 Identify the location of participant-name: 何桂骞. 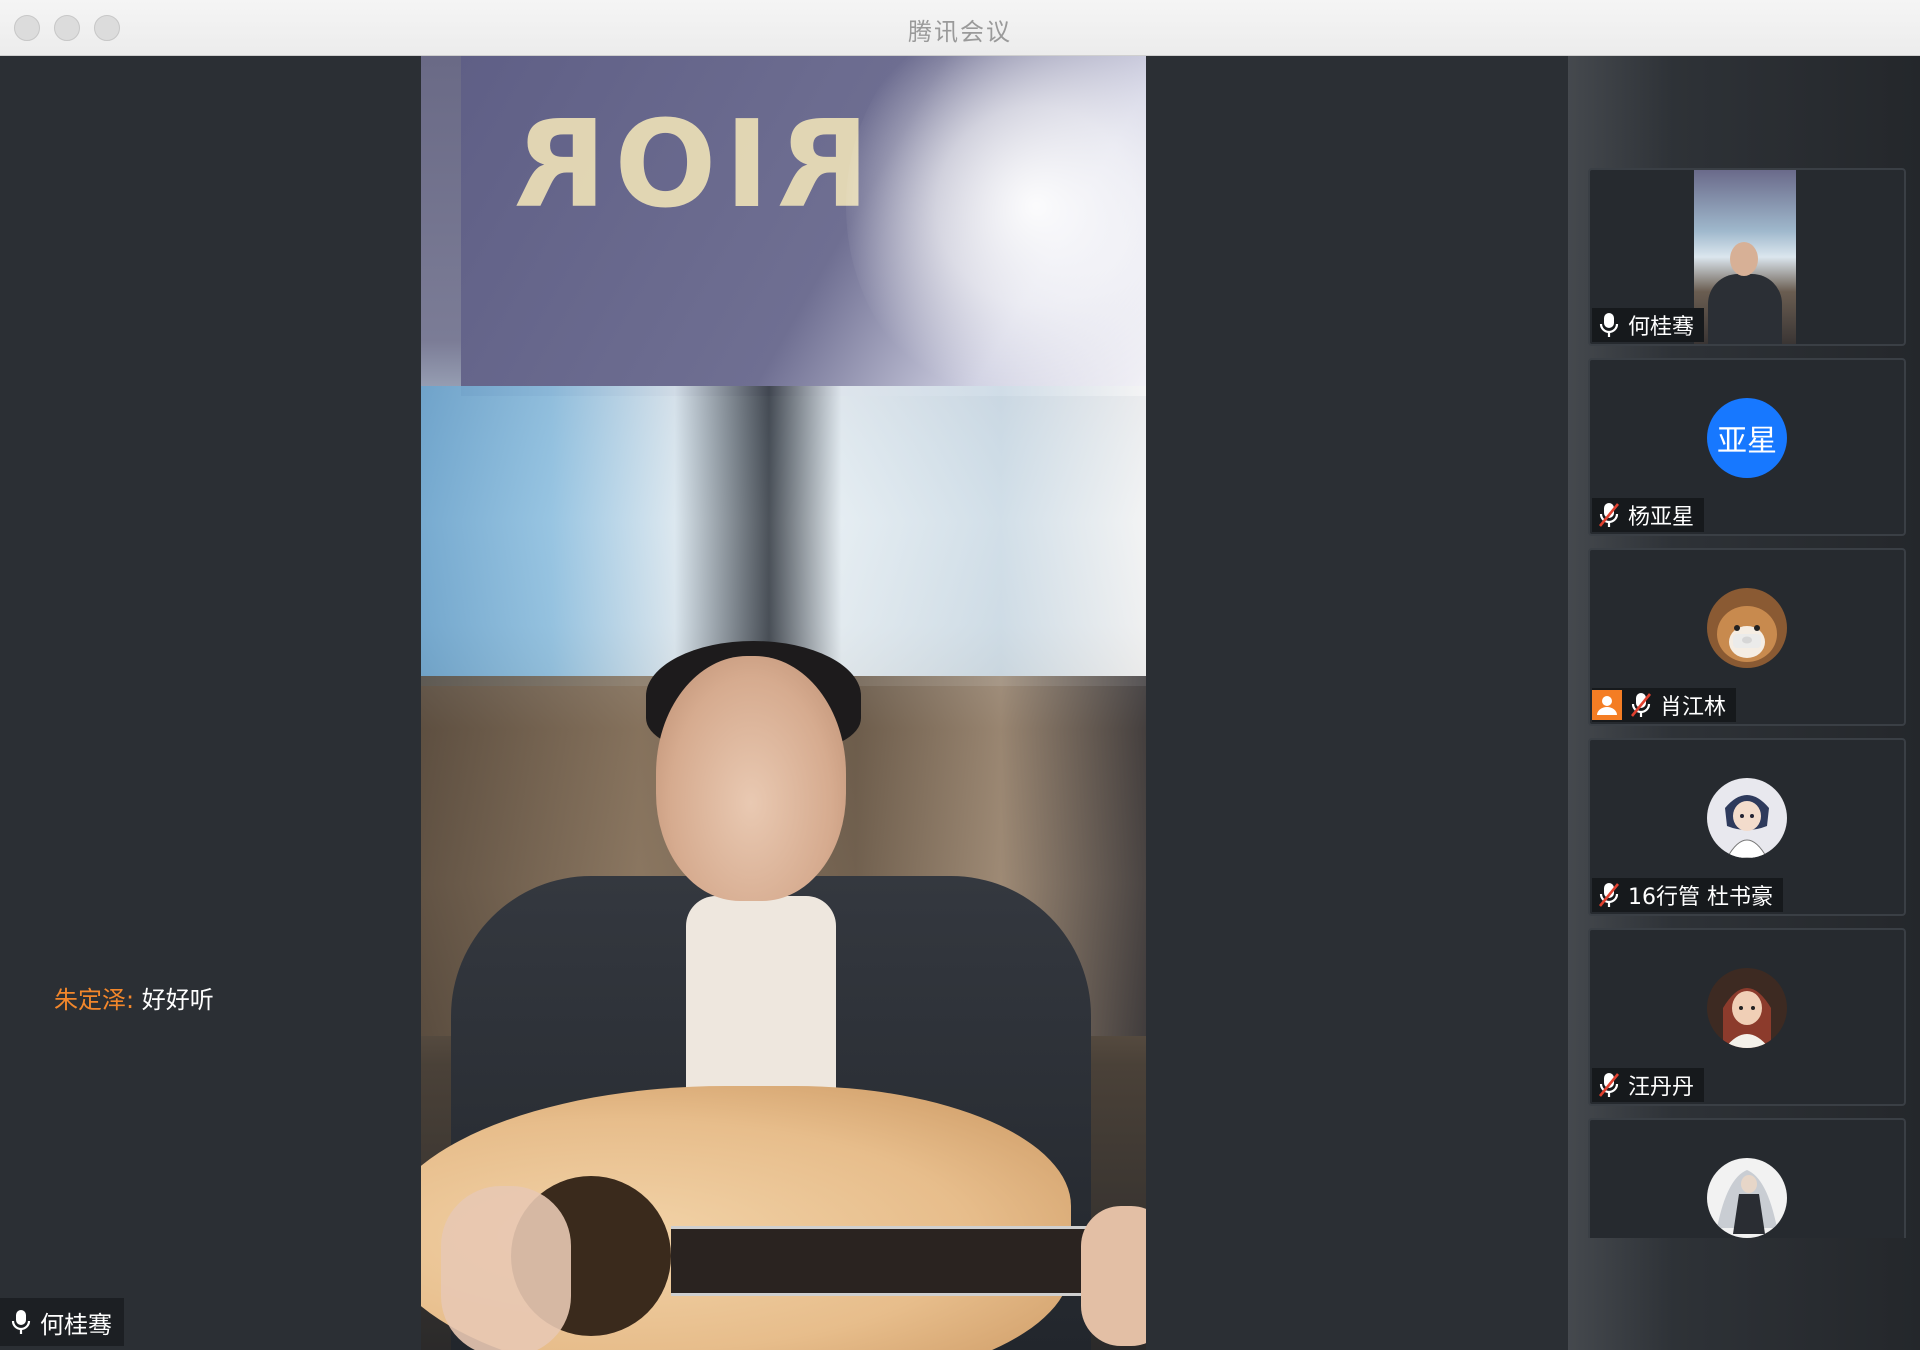
(1661, 327).